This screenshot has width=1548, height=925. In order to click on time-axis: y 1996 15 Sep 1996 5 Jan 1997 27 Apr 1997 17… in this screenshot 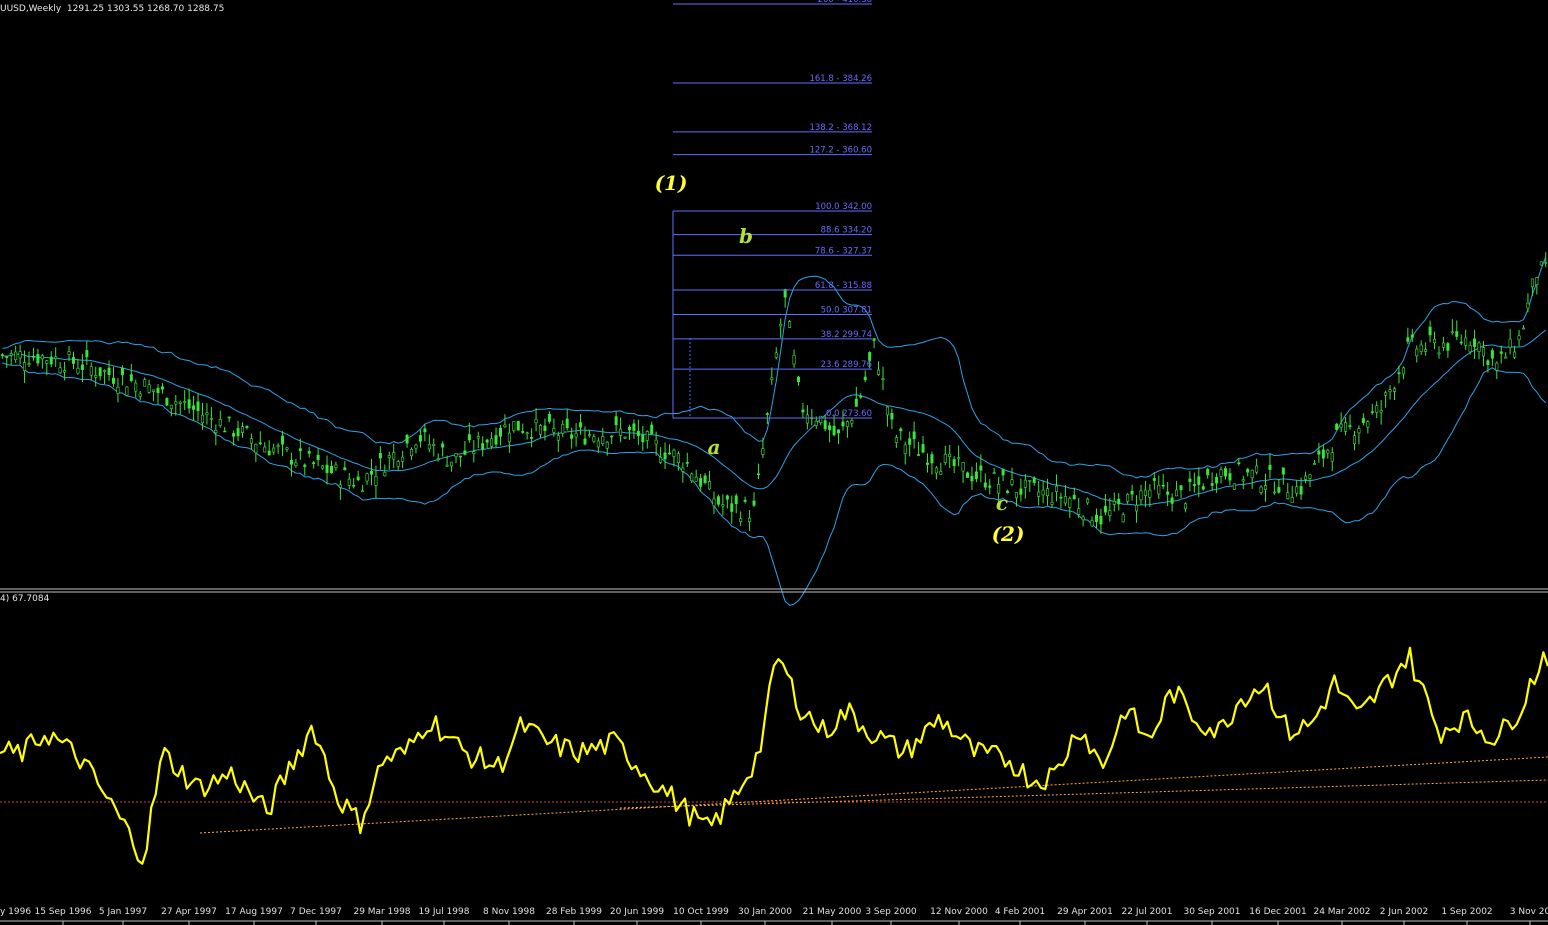, I will do `click(774, 916)`.